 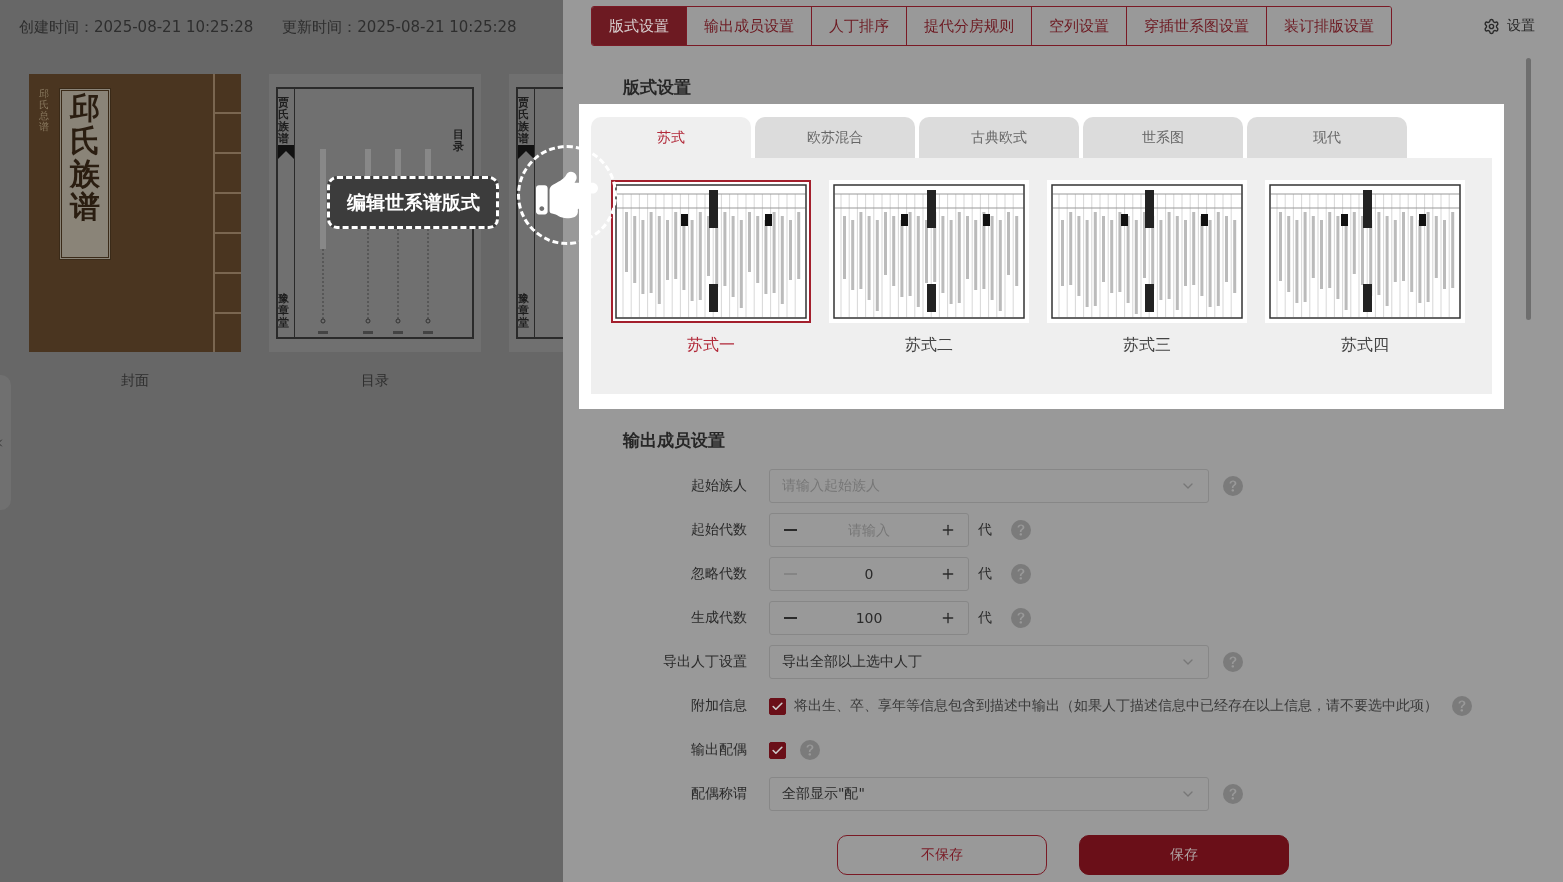 I want to click on cover-title: 邱氏族谱, so click(x=85, y=157).